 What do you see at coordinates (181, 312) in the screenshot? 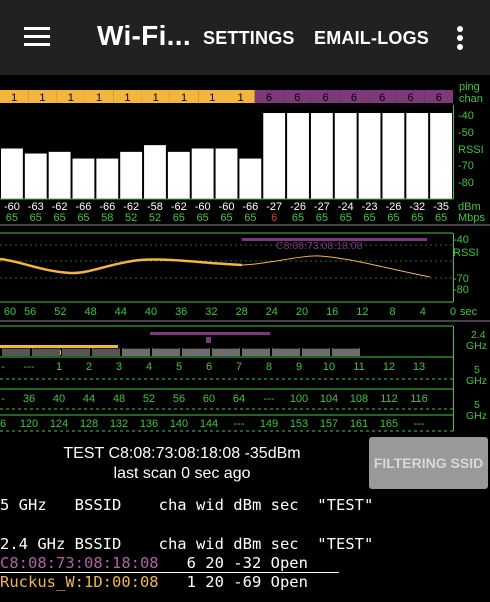
I see `sec-tick-label: 36` at bounding box center [181, 312].